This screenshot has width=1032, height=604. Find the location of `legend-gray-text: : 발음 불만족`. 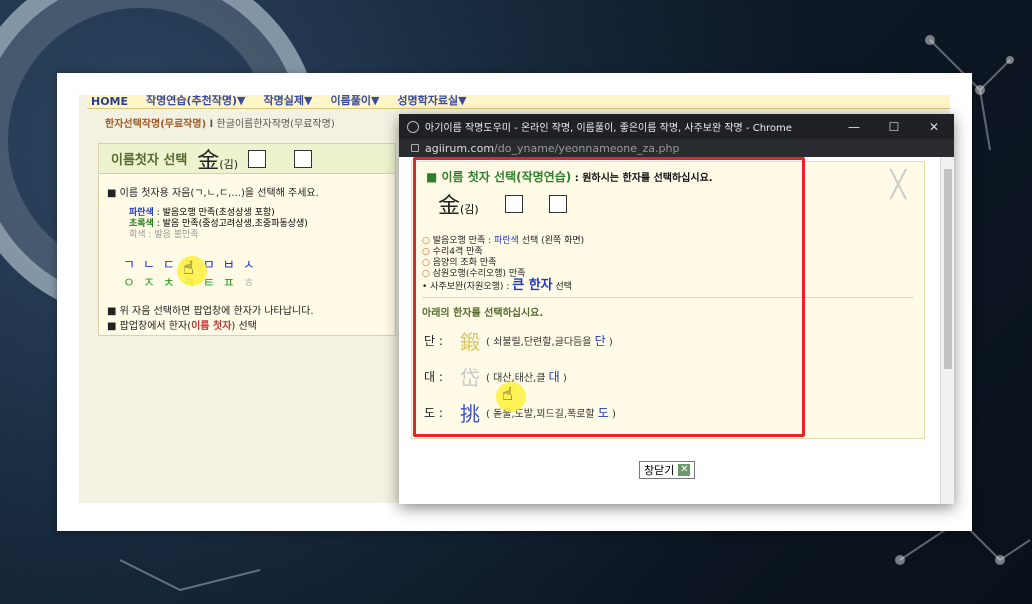

legend-gray-text: : 발음 불만족 is located at coordinates (172, 235).